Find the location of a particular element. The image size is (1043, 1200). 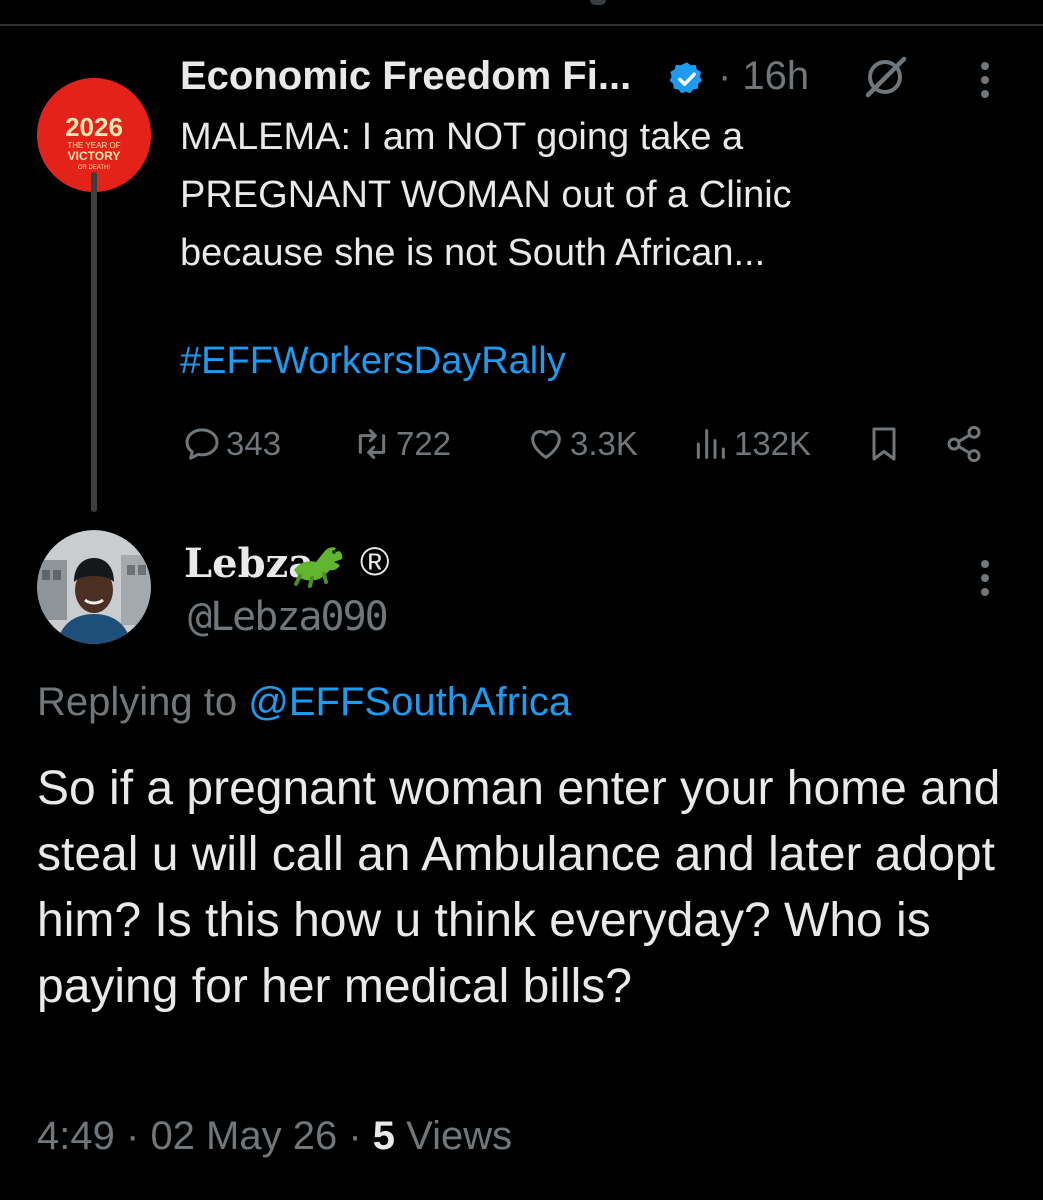

like-action: 3.3K is located at coordinates (582, 444).